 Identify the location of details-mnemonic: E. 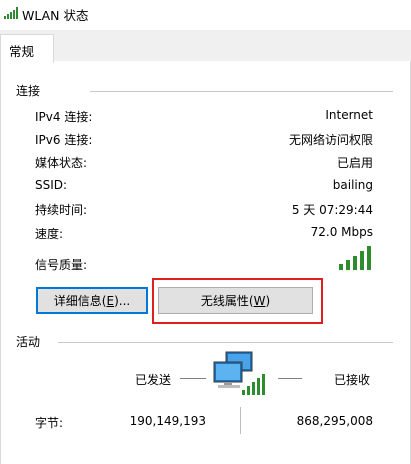
(110, 301).